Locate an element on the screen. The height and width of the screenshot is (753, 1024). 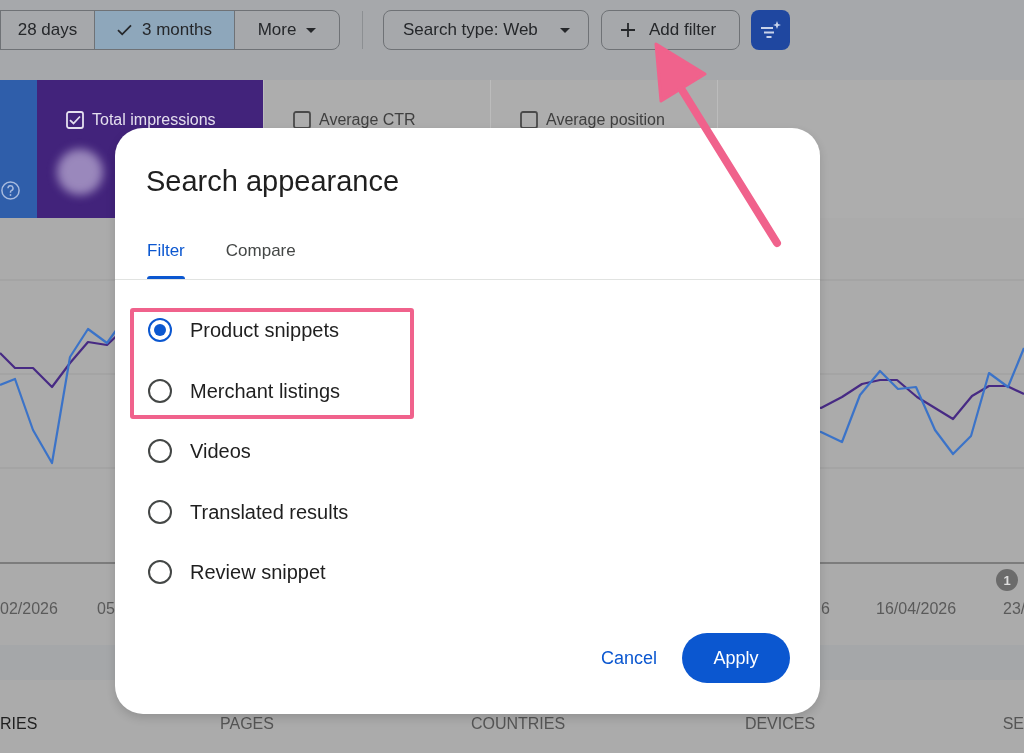
axis-label: 05 is located at coordinates (106, 609).